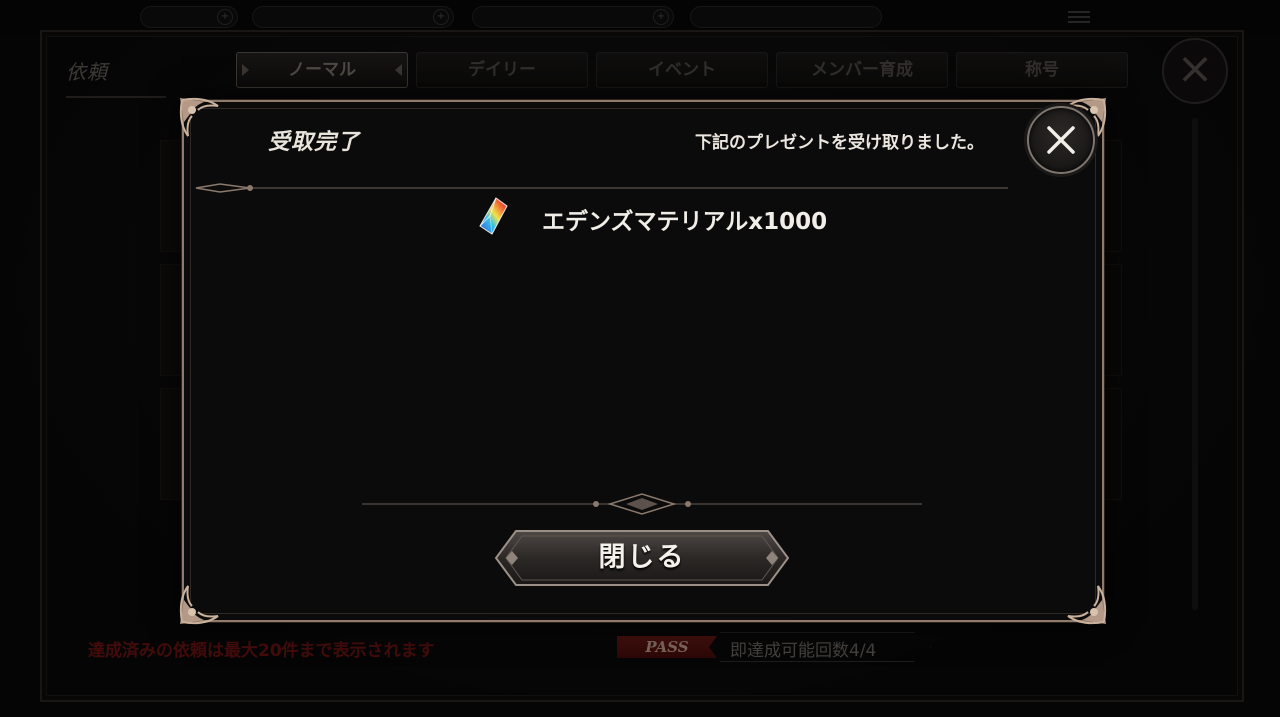 This screenshot has width=1280, height=717. Describe the element at coordinates (493, 216) in the screenshot. I see `rainbow-crystal-icon` at that location.